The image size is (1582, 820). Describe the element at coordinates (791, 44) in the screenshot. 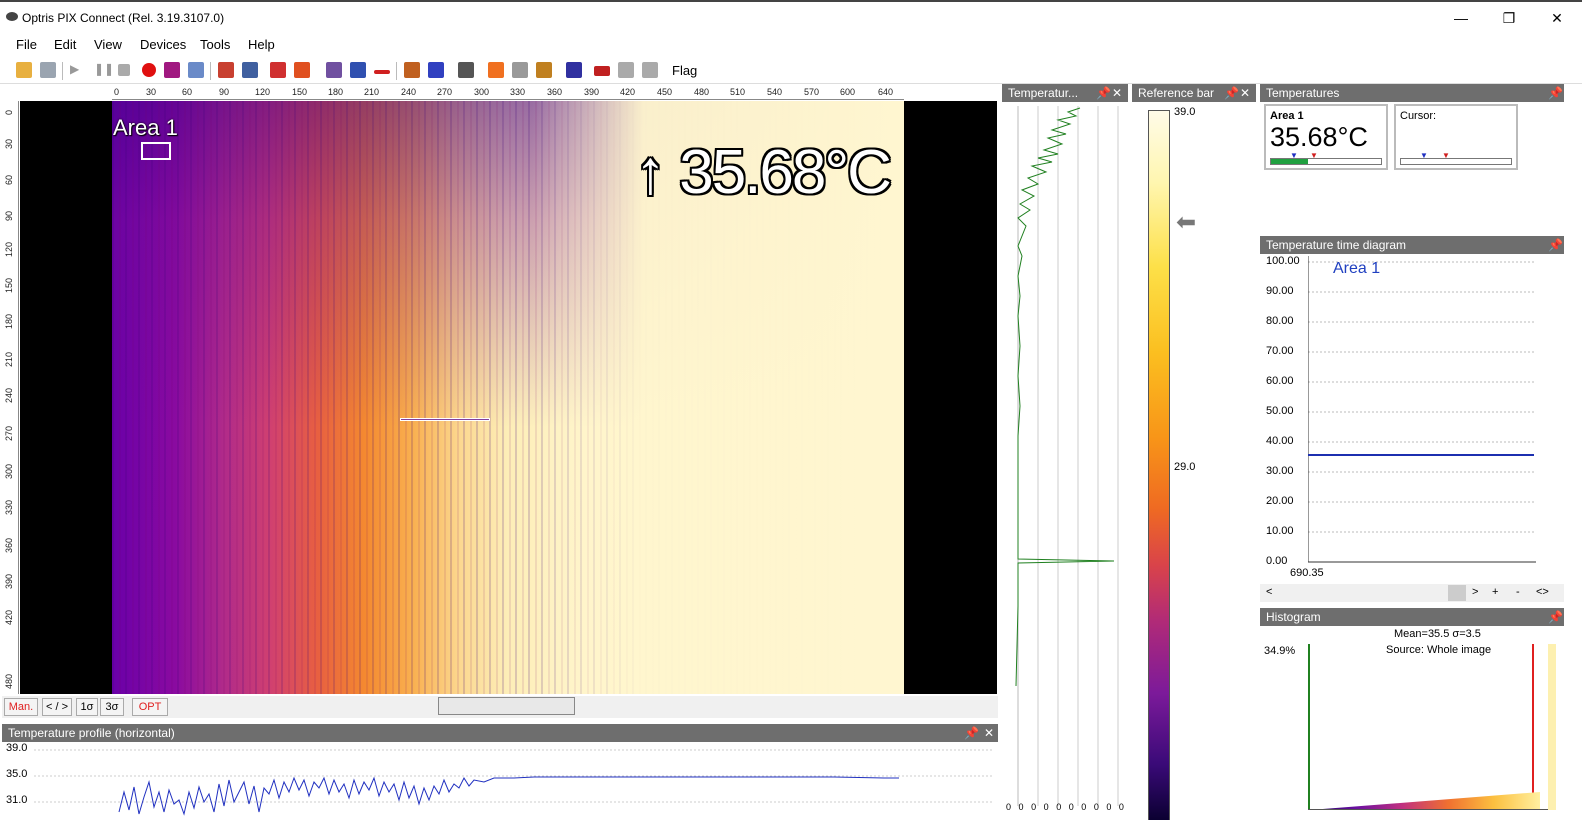

I see `menu-bar: File Edit View Devices Tools Help` at that location.